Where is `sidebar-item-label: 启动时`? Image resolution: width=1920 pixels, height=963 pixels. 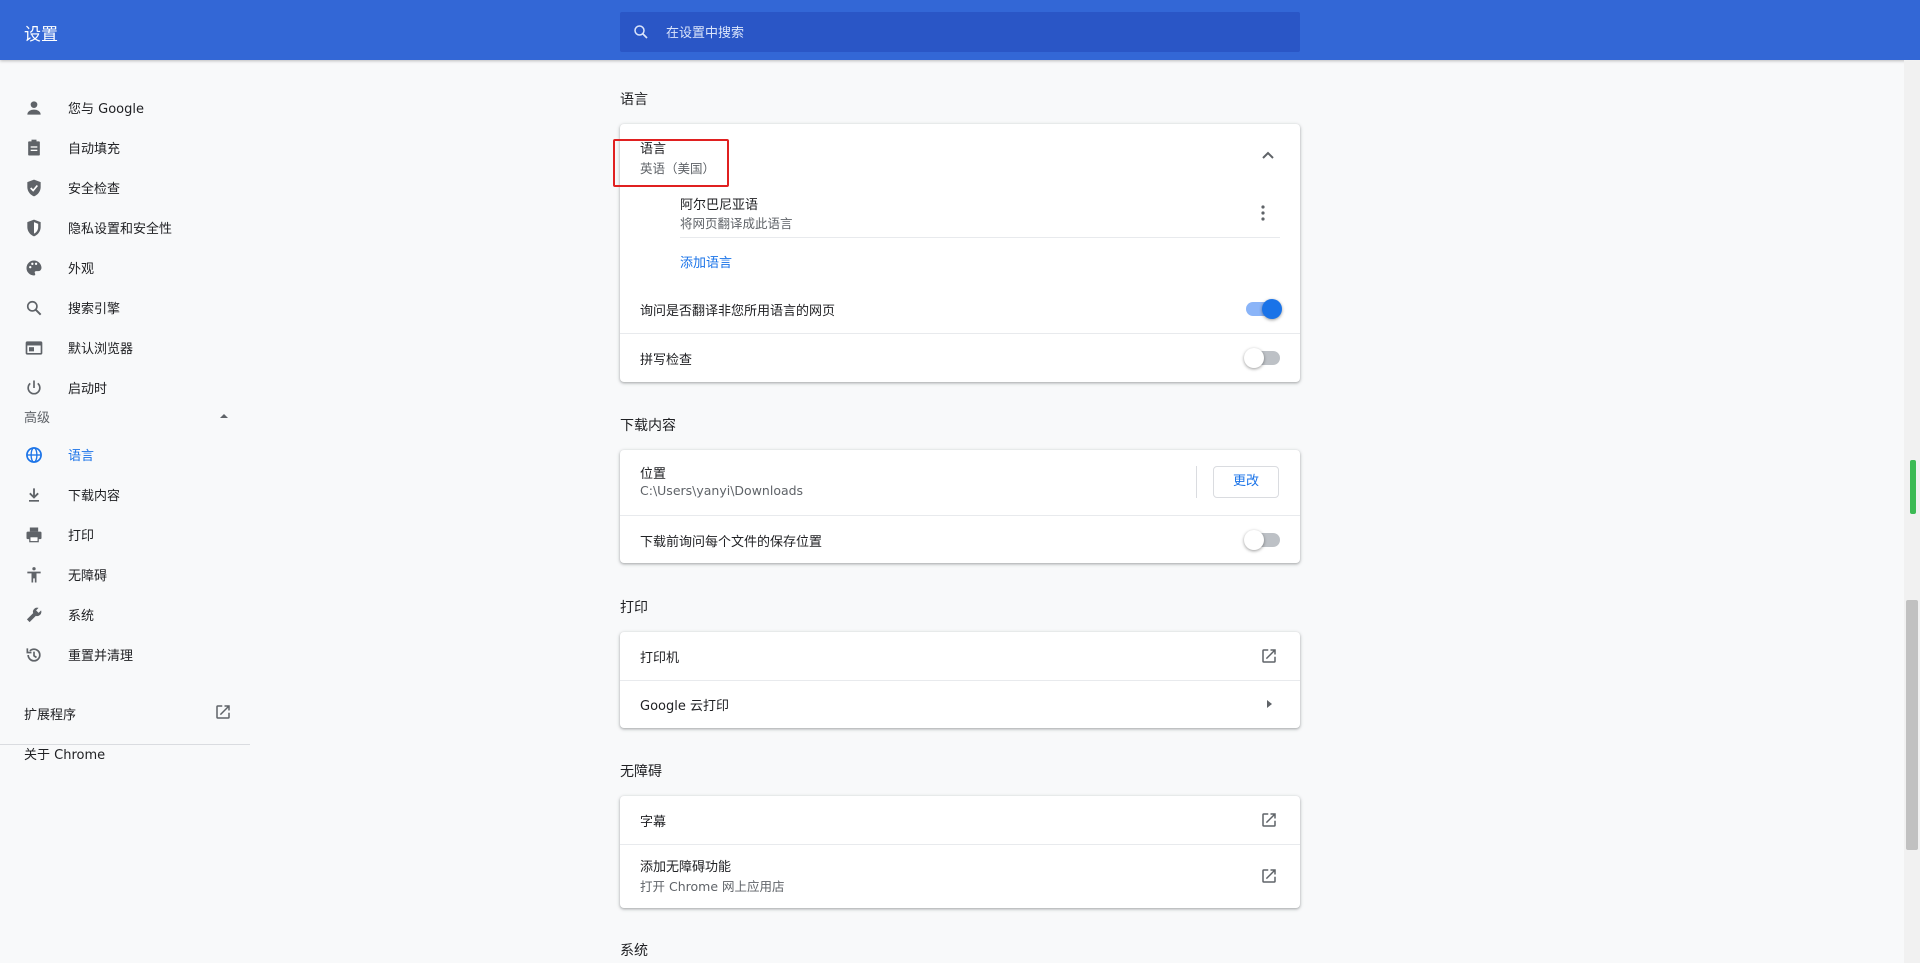 sidebar-item-label: 启动时 is located at coordinates (88, 389).